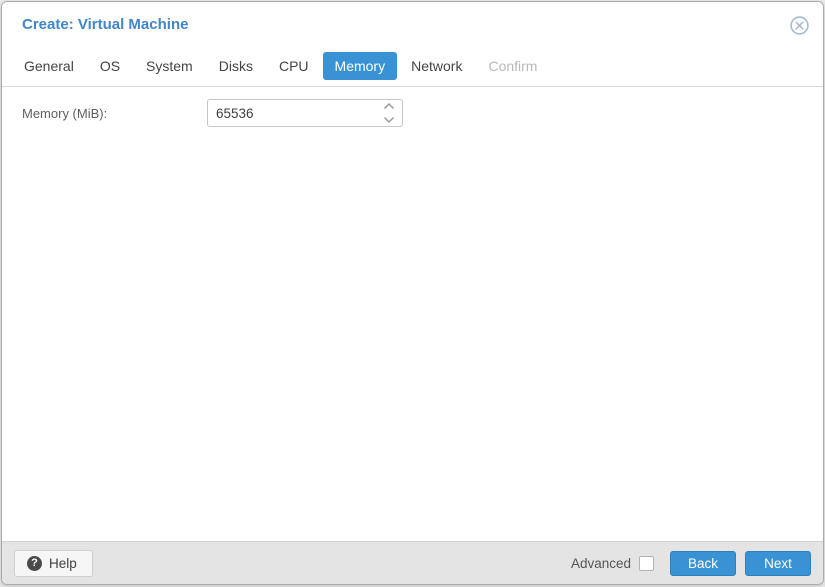 The height and width of the screenshot is (587, 825). I want to click on next-button: Next, so click(778, 563).